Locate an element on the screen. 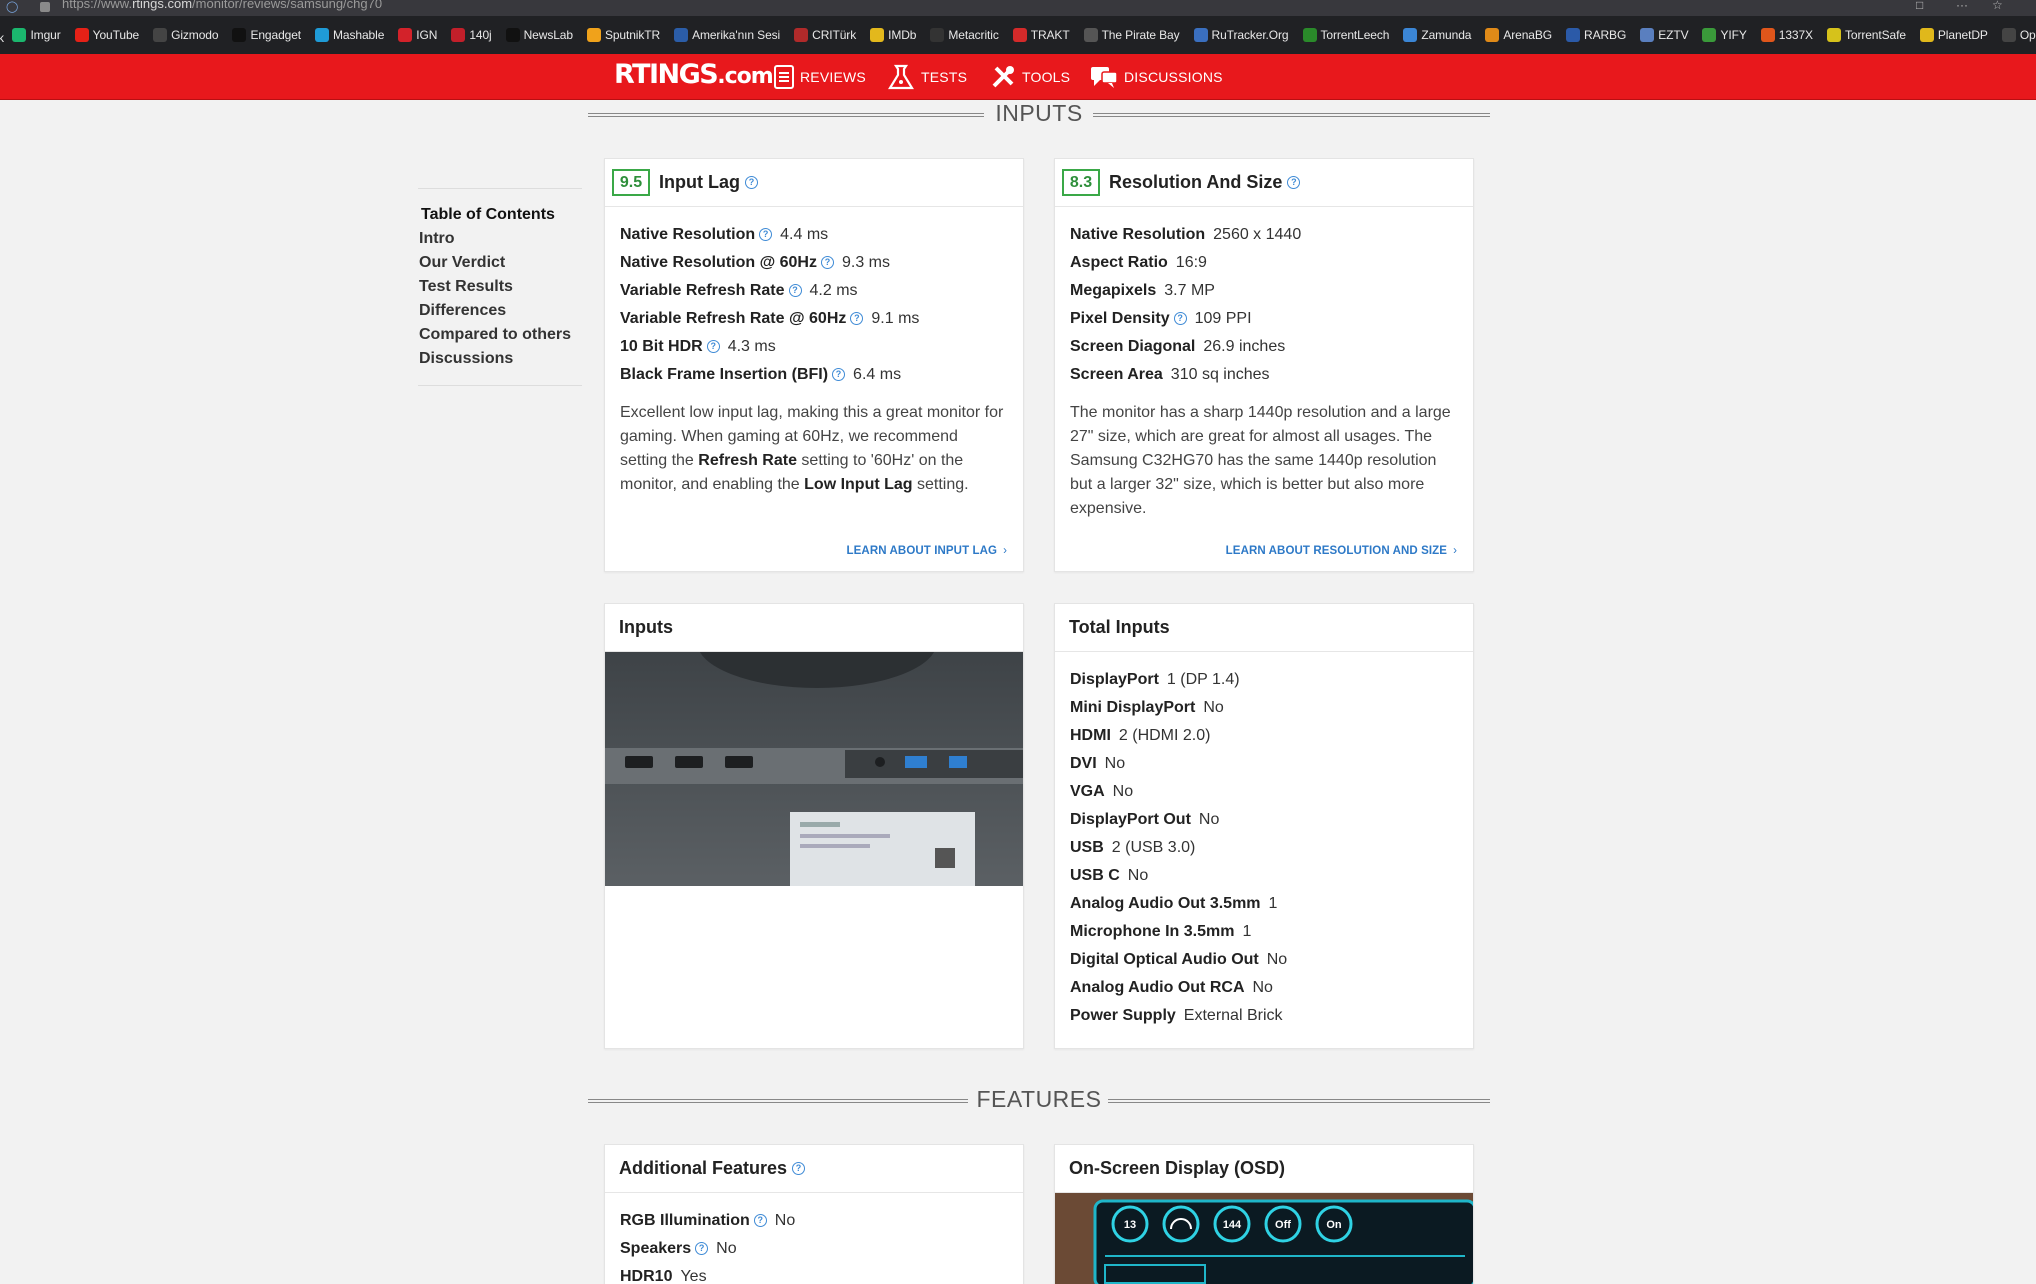 This screenshot has height=1284, width=2036. section-heading: INPUTS is located at coordinates (1039, 113).